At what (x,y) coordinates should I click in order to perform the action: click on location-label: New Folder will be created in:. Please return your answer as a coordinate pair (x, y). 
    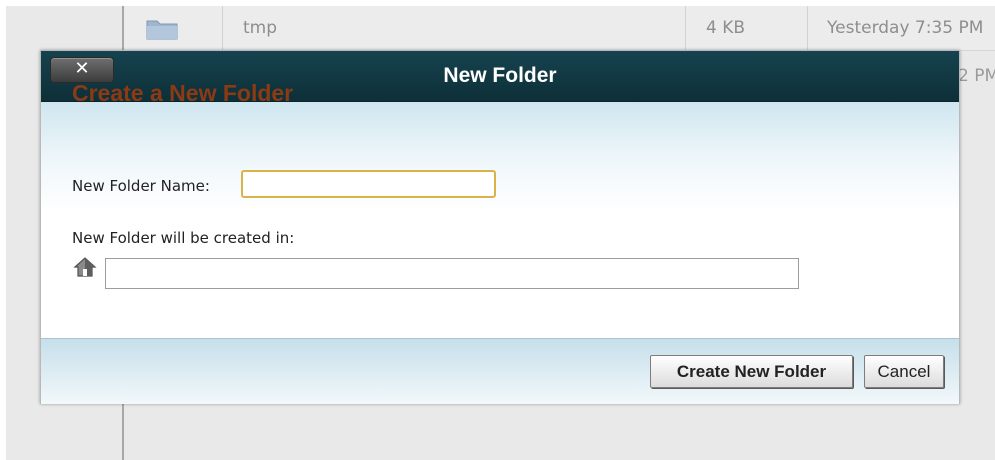
    Looking at the image, I should click on (183, 238).